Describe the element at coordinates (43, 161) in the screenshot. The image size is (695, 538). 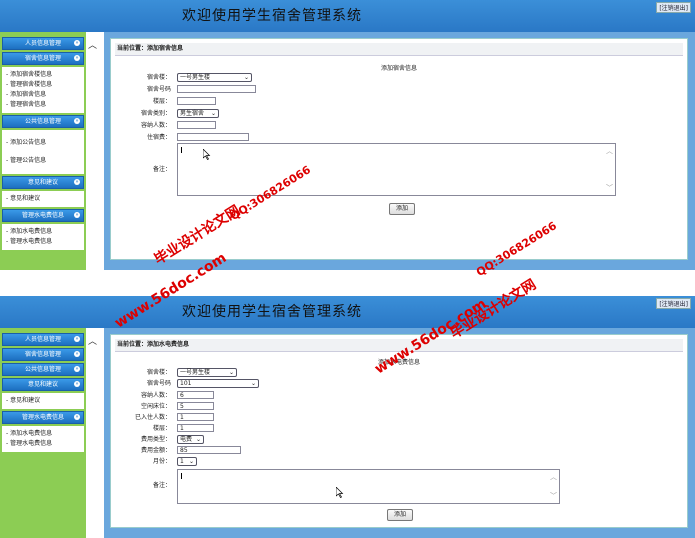
I see `menu-item-manage-notice: 管理公告信息` at that location.